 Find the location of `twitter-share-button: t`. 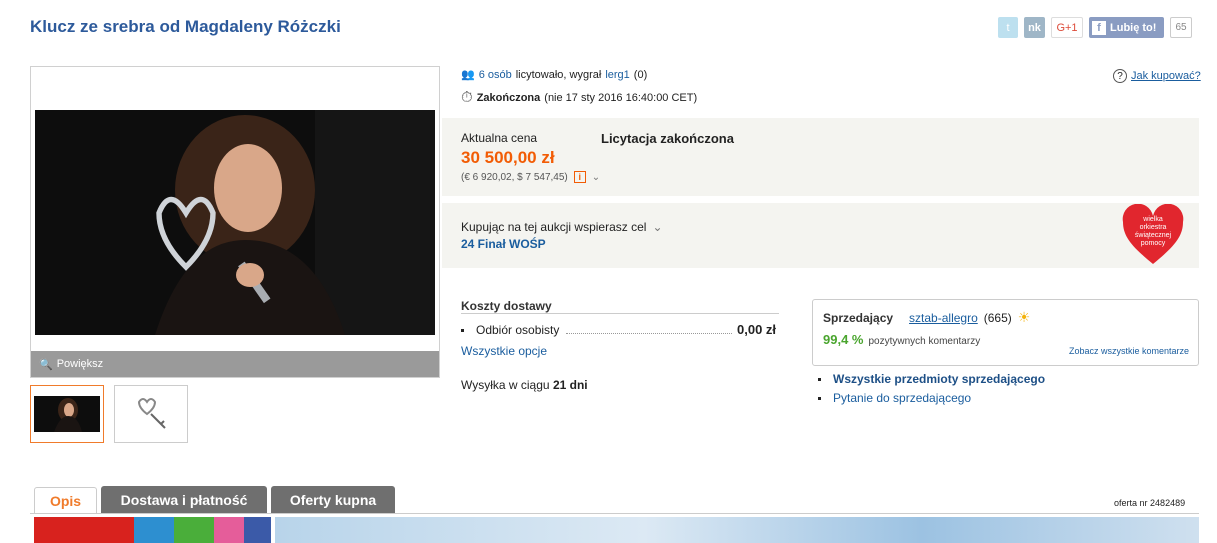

twitter-share-button: t is located at coordinates (1008, 27).